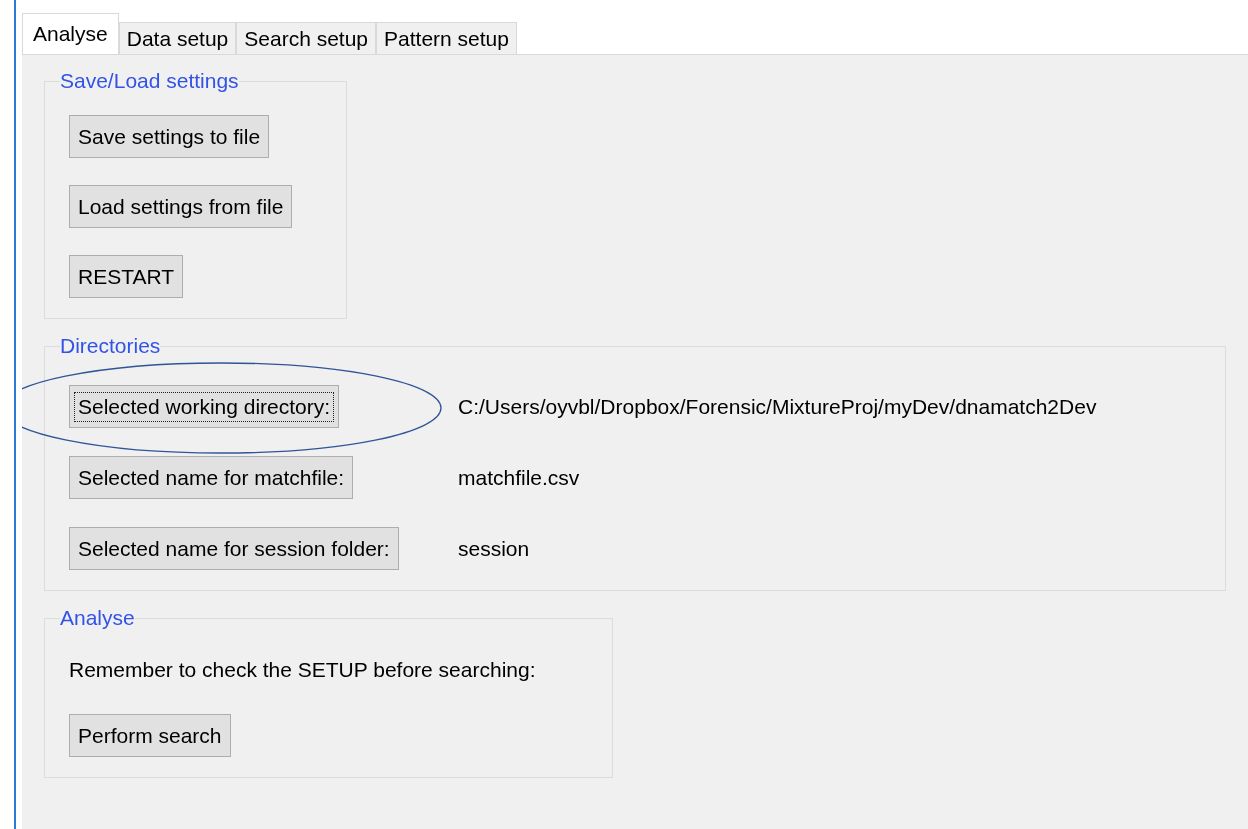 The image size is (1248, 829). I want to click on tab: Analyse, so click(70, 33).